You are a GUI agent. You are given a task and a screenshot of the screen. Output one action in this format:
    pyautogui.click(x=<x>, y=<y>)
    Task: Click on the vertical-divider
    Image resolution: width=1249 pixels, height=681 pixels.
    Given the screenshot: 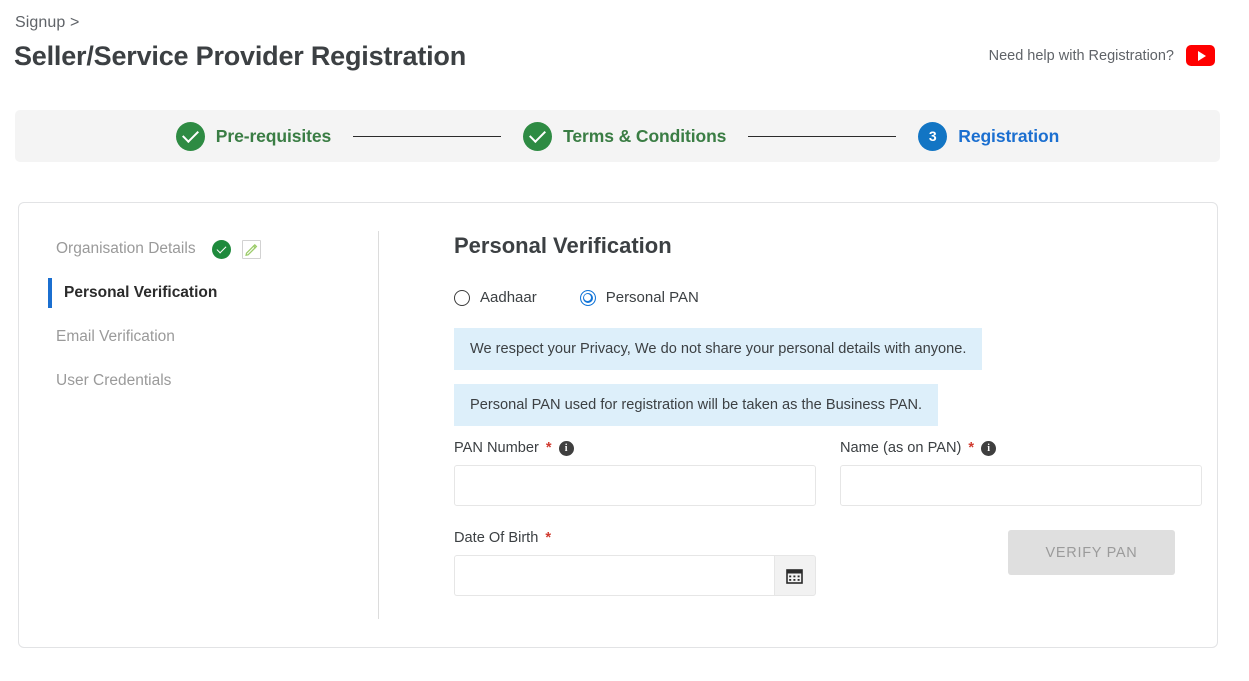 What is the action you would take?
    pyautogui.click(x=378, y=425)
    